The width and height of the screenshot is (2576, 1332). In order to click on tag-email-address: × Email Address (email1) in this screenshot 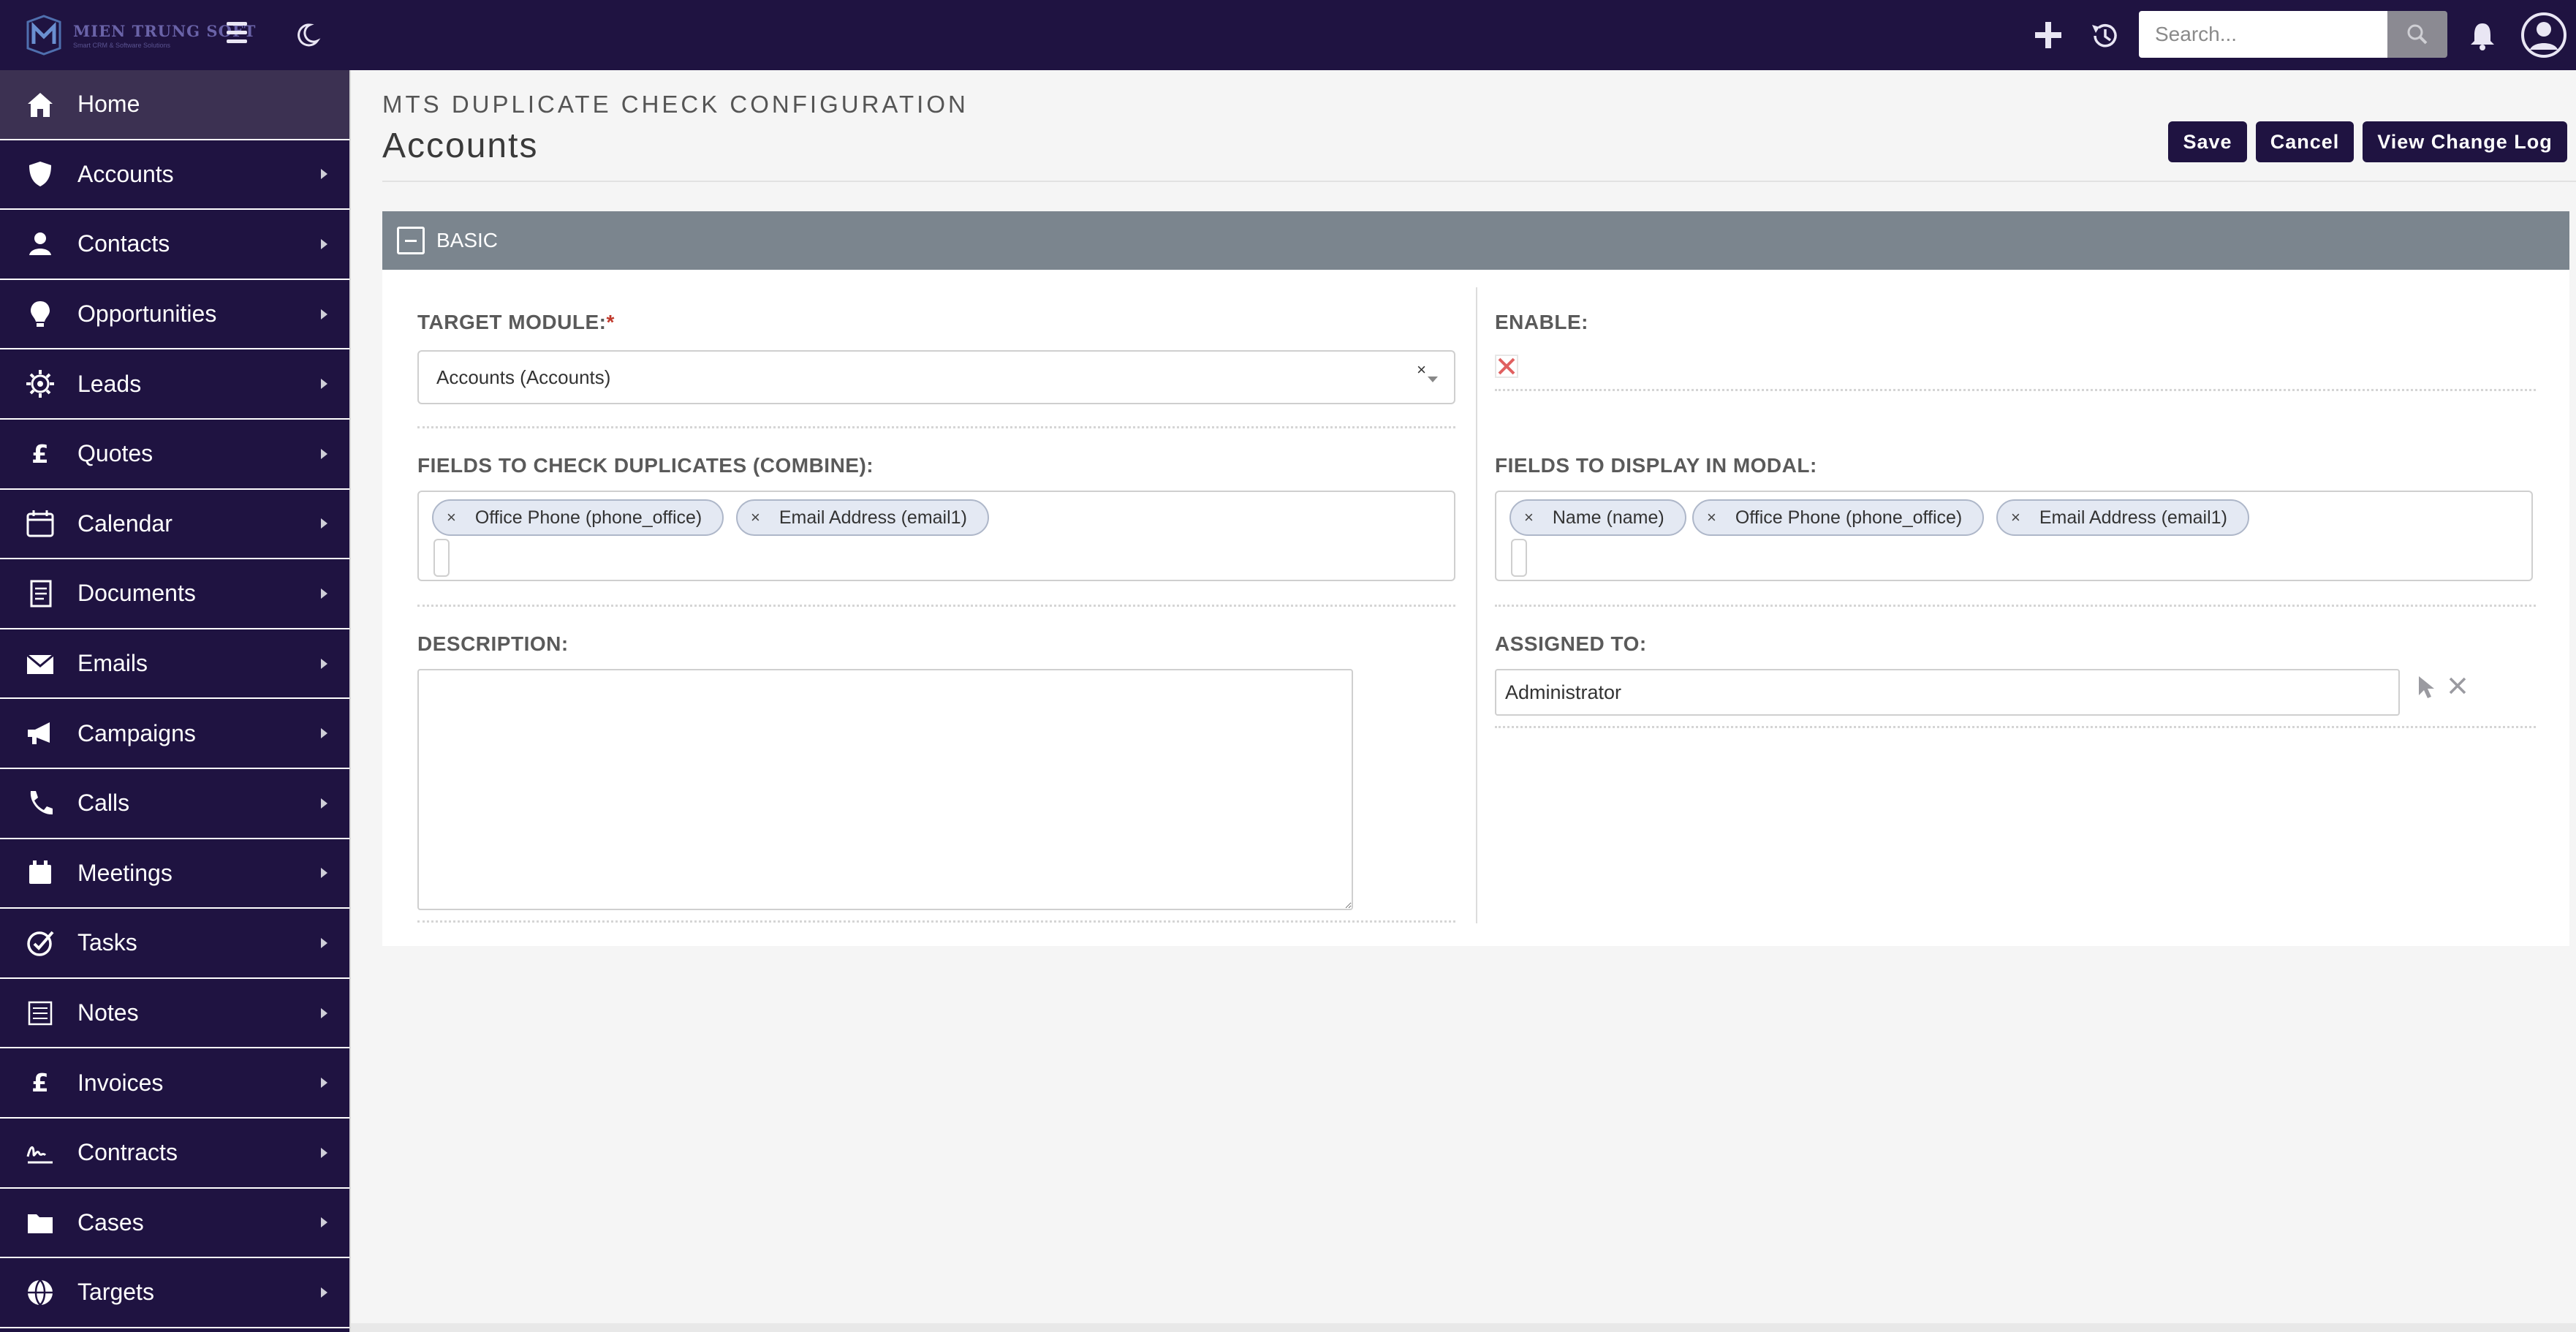, I will do `click(862, 518)`.